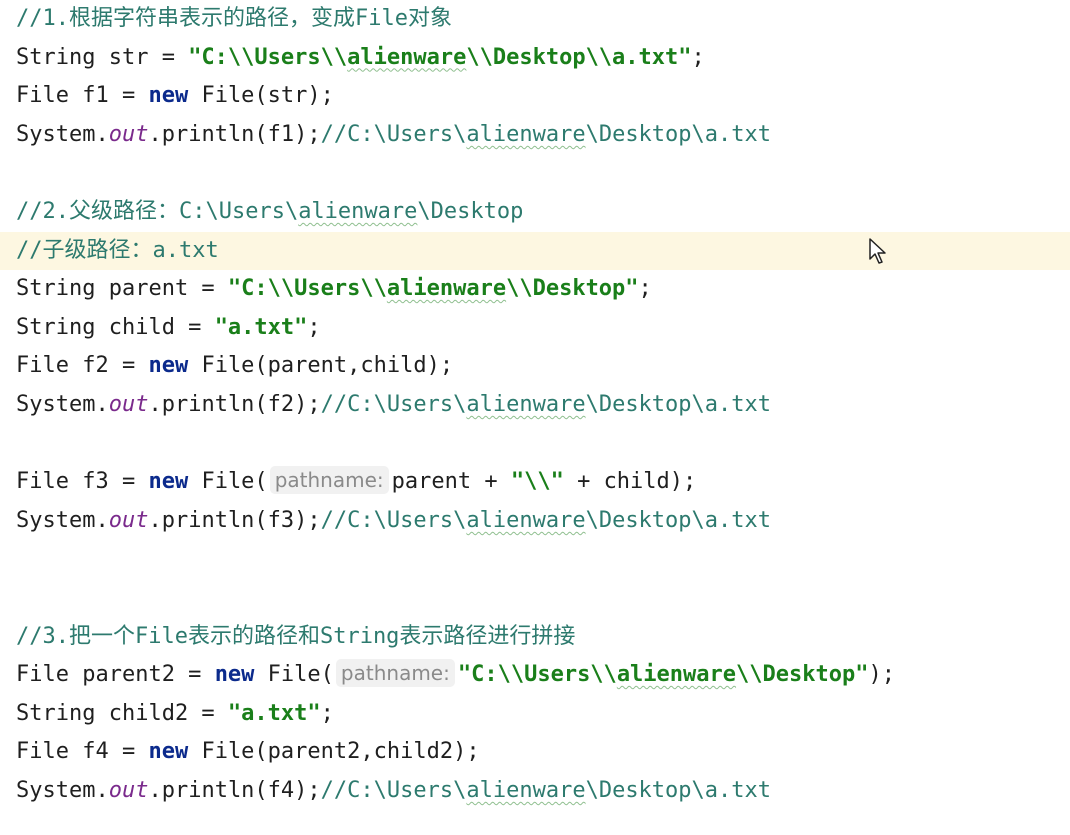  What do you see at coordinates (535, 212) in the screenshot?
I see `code-line: //2.父级路径：C:\Users\alienware\Desktop` at bounding box center [535, 212].